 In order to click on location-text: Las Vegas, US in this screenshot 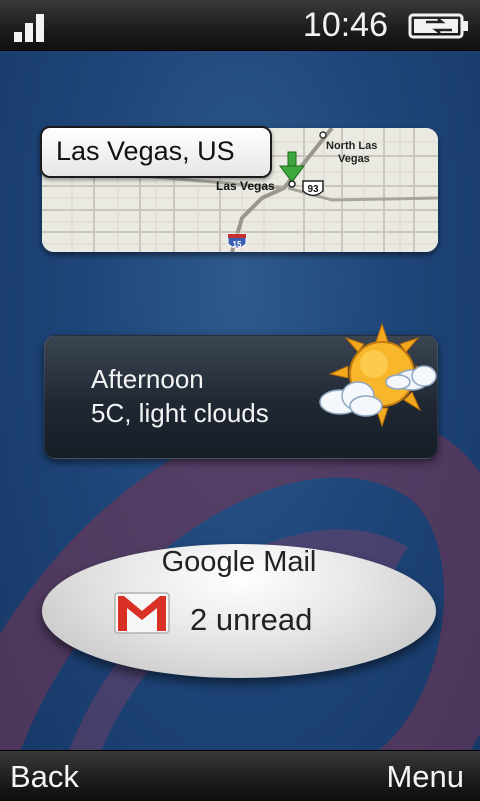, I will do `click(145, 151)`.